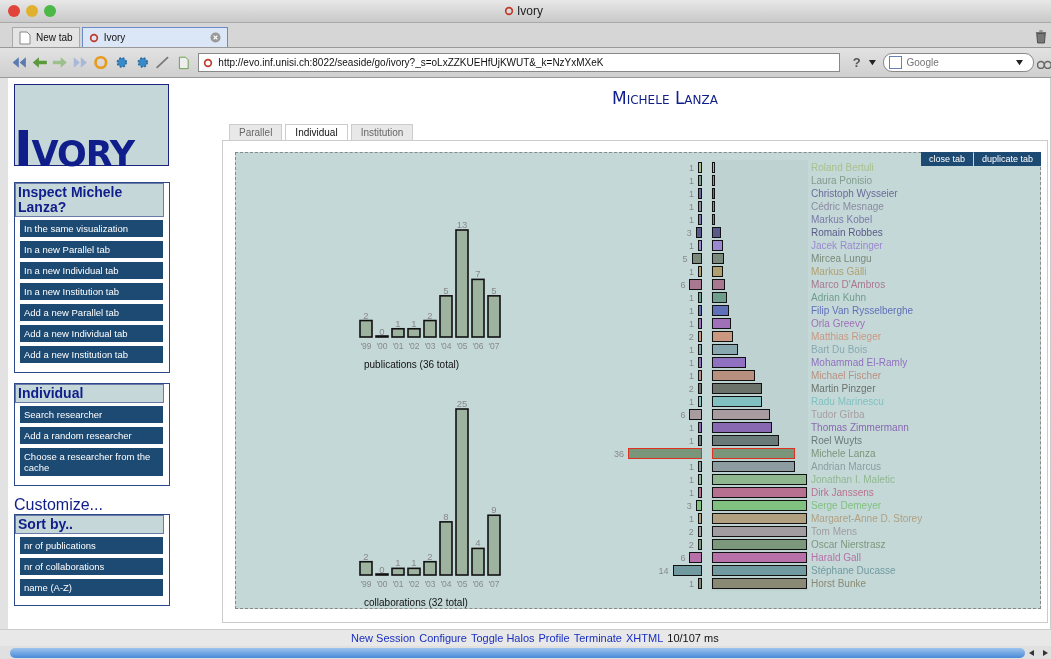 This screenshot has width=1051, height=659. I want to click on menu-link: Search researcher, so click(91, 414).